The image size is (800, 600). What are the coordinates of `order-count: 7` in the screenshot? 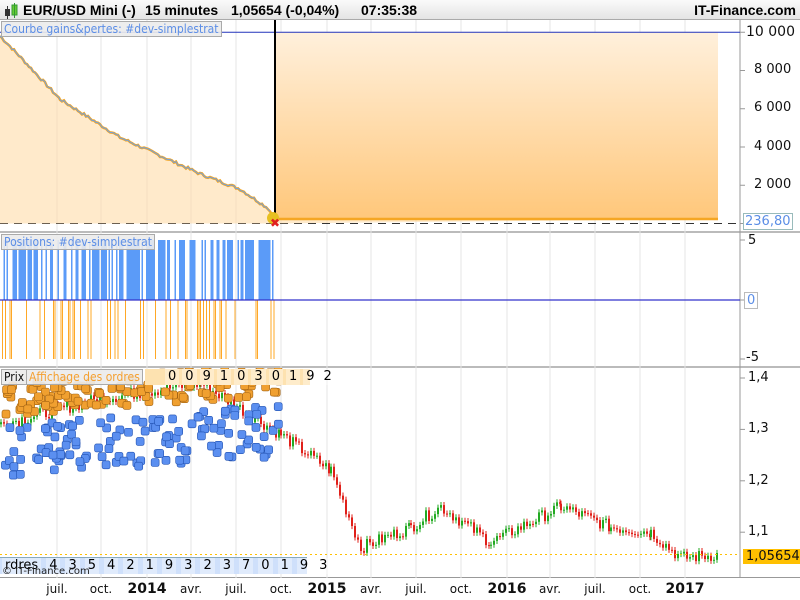 It's located at (246, 566).